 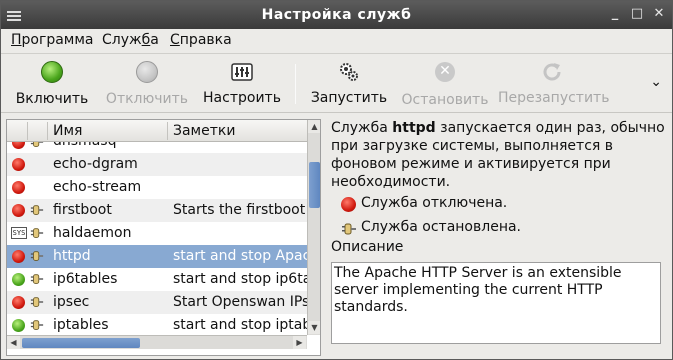 I want to click on disable-icon, so click(x=147, y=73).